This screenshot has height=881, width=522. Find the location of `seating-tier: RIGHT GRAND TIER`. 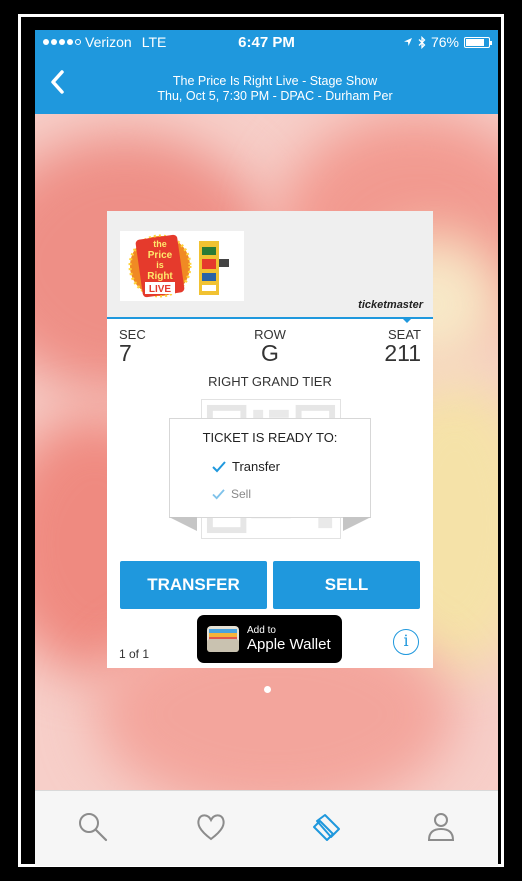

seating-tier: RIGHT GRAND TIER is located at coordinates (270, 381).